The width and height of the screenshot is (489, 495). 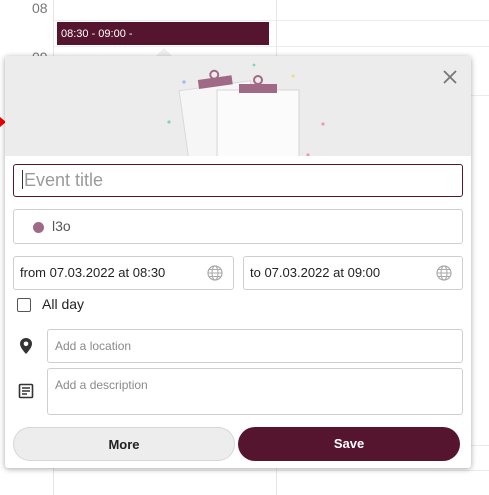 I want to click on calendar-select: l3o, so click(x=238, y=226).